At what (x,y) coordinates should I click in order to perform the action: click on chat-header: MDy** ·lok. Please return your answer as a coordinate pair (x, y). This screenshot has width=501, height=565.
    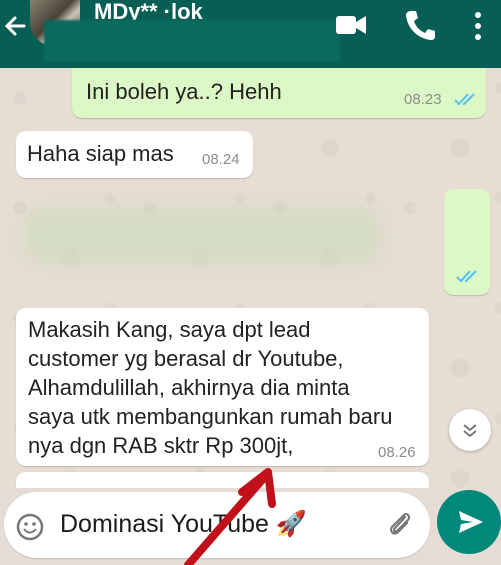
    Looking at the image, I should click on (250, 34).